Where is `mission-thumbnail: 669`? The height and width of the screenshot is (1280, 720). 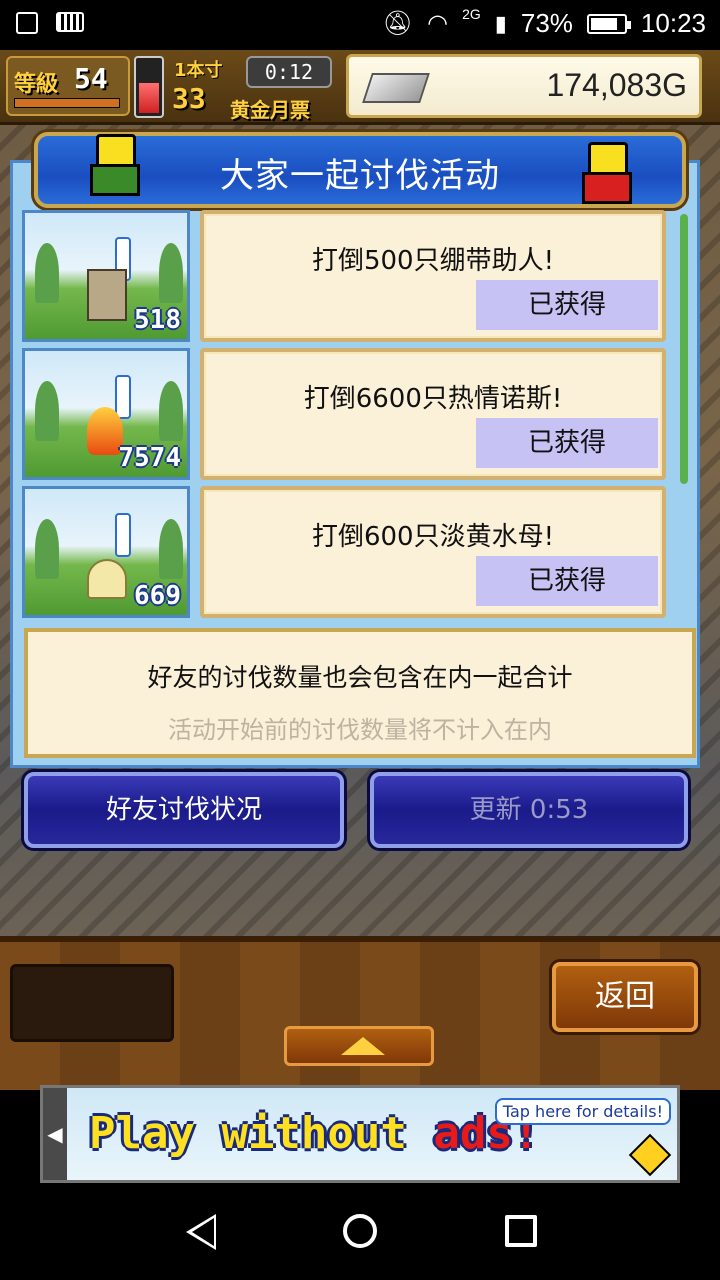 mission-thumbnail: 669 is located at coordinates (106, 552).